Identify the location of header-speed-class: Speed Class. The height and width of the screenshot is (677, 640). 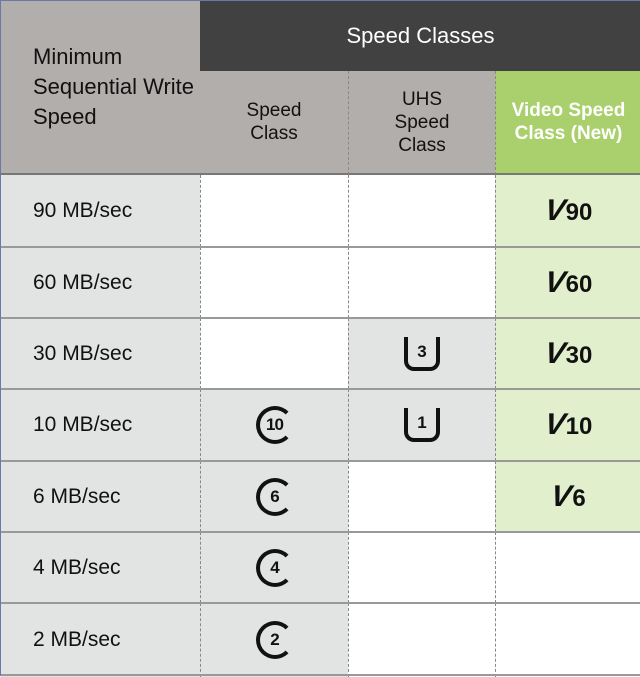
(274, 123).